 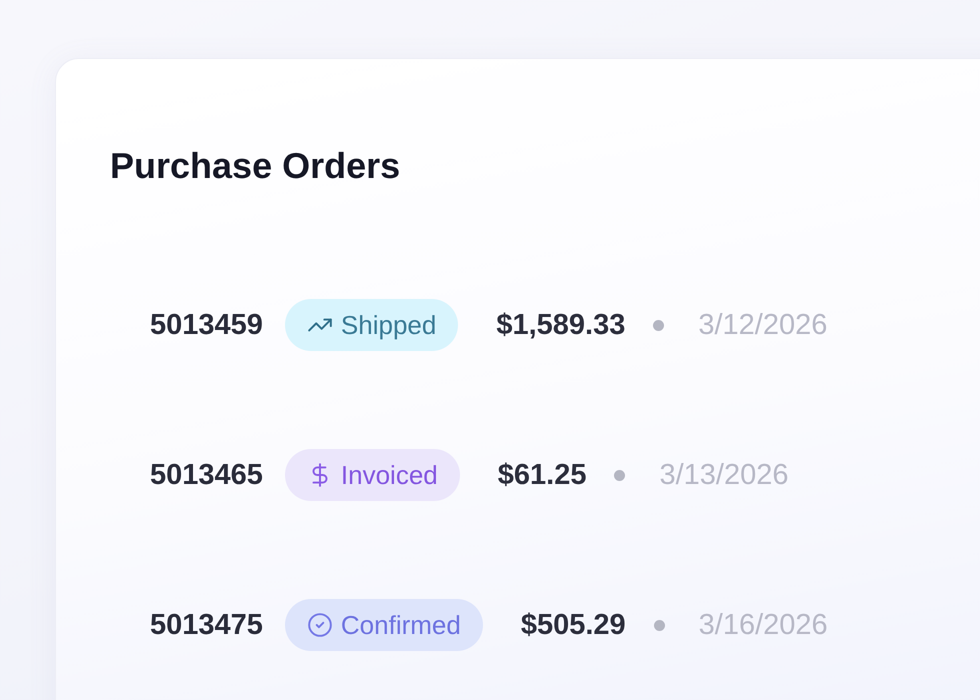 What do you see at coordinates (542, 475) in the screenshot?
I see `order-amount: $61.25` at bounding box center [542, 475].